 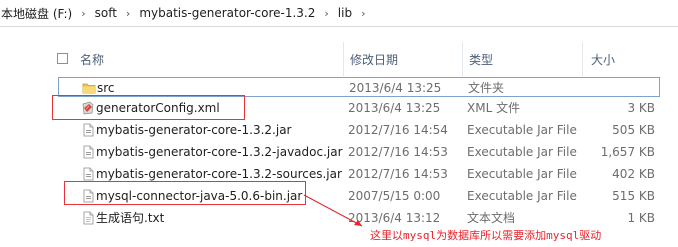 I want to click on column-header-size: 大小, so click(x=622, y=59).